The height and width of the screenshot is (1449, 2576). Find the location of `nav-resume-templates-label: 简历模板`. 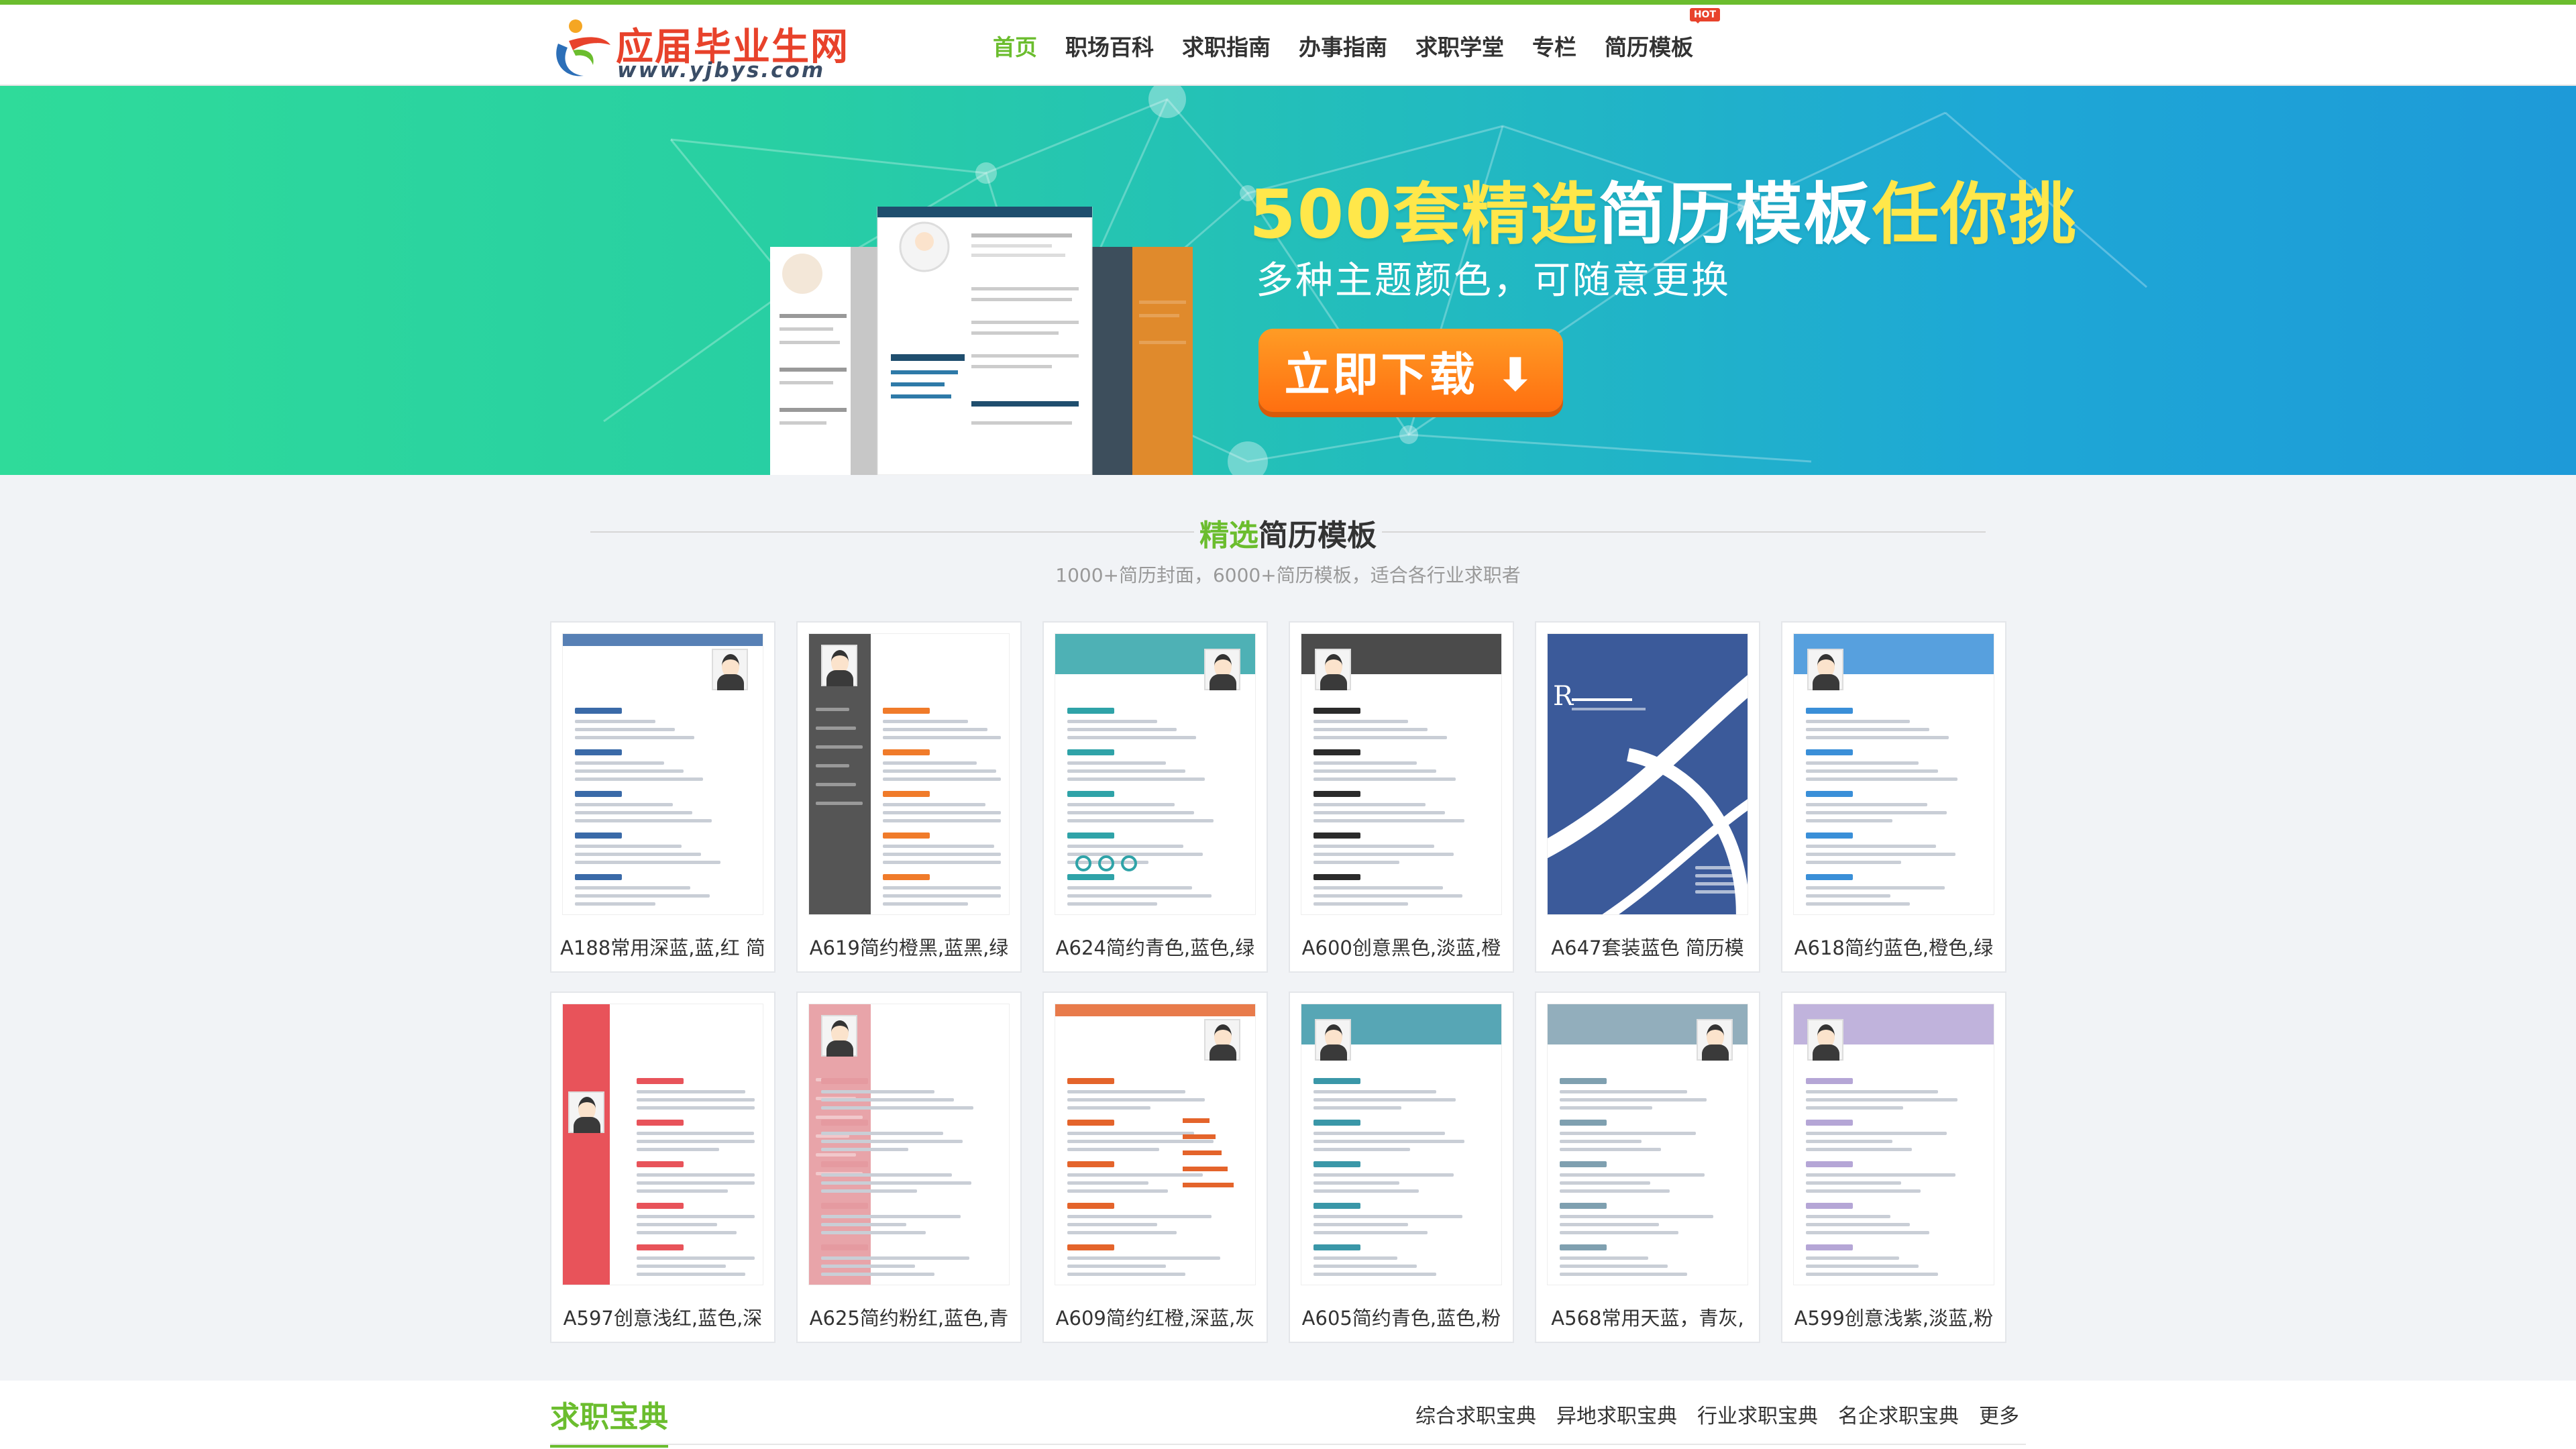

nav-resume-templates-label: 简历模板 is located at coordinates (1649, 47).